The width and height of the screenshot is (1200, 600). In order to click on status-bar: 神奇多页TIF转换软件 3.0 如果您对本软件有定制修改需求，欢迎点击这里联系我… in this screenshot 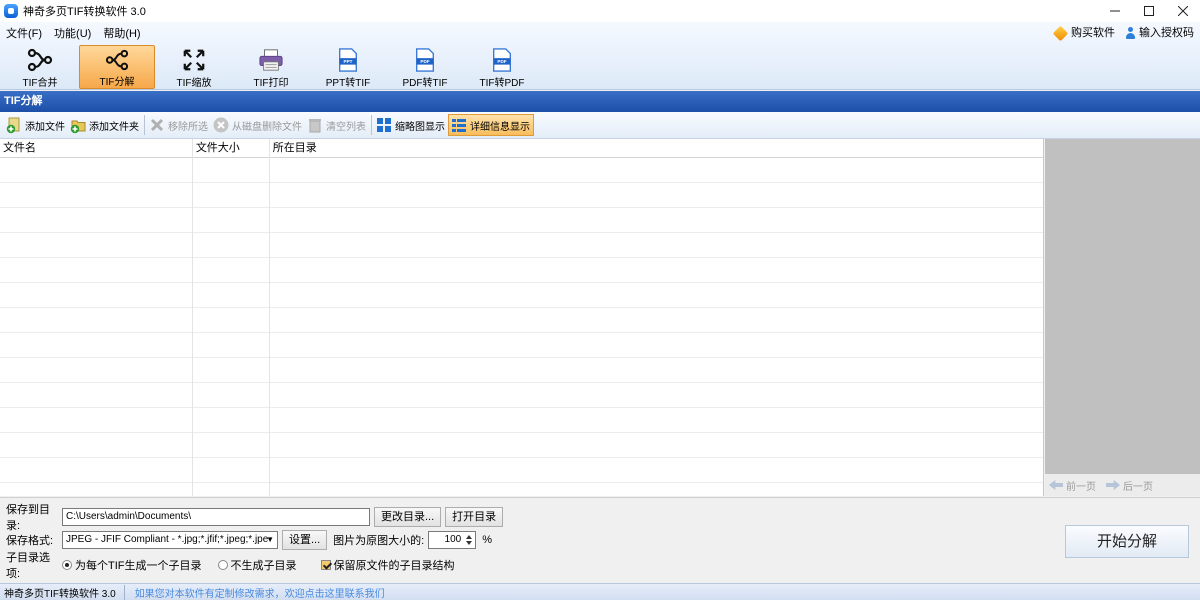, I will do `click(600, 591)`.